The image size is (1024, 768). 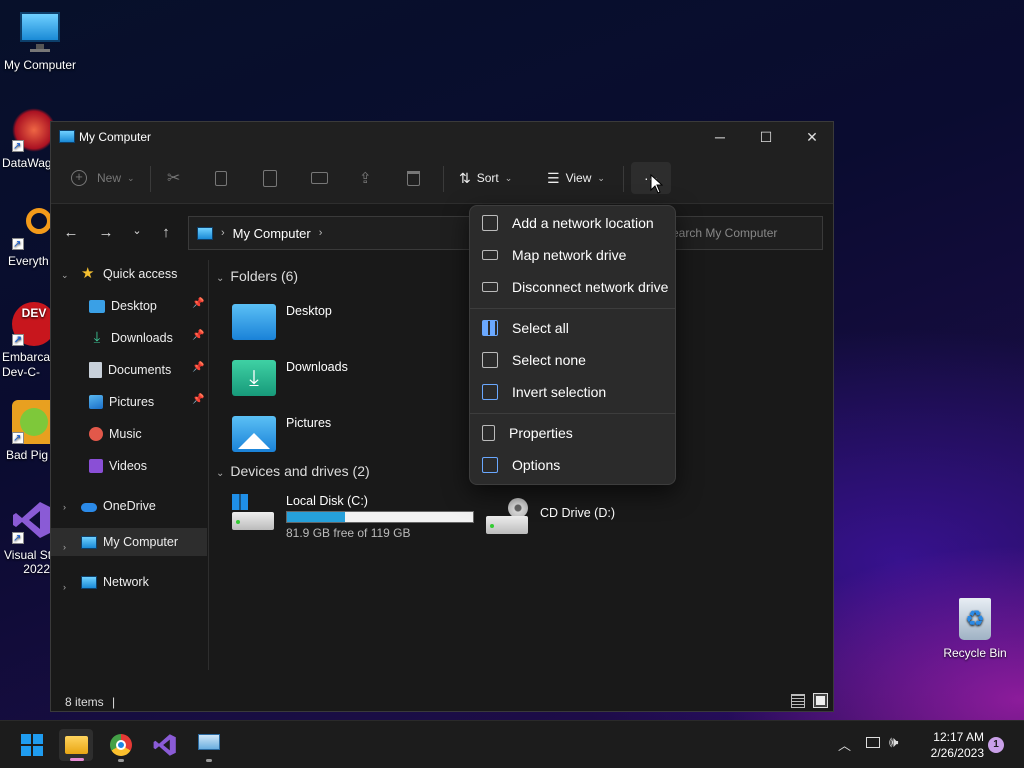 What do you see at coordinates (282, 322) in the screenshot?
I see `folder-desktop: Desktop` at bounding box center [282, 322].